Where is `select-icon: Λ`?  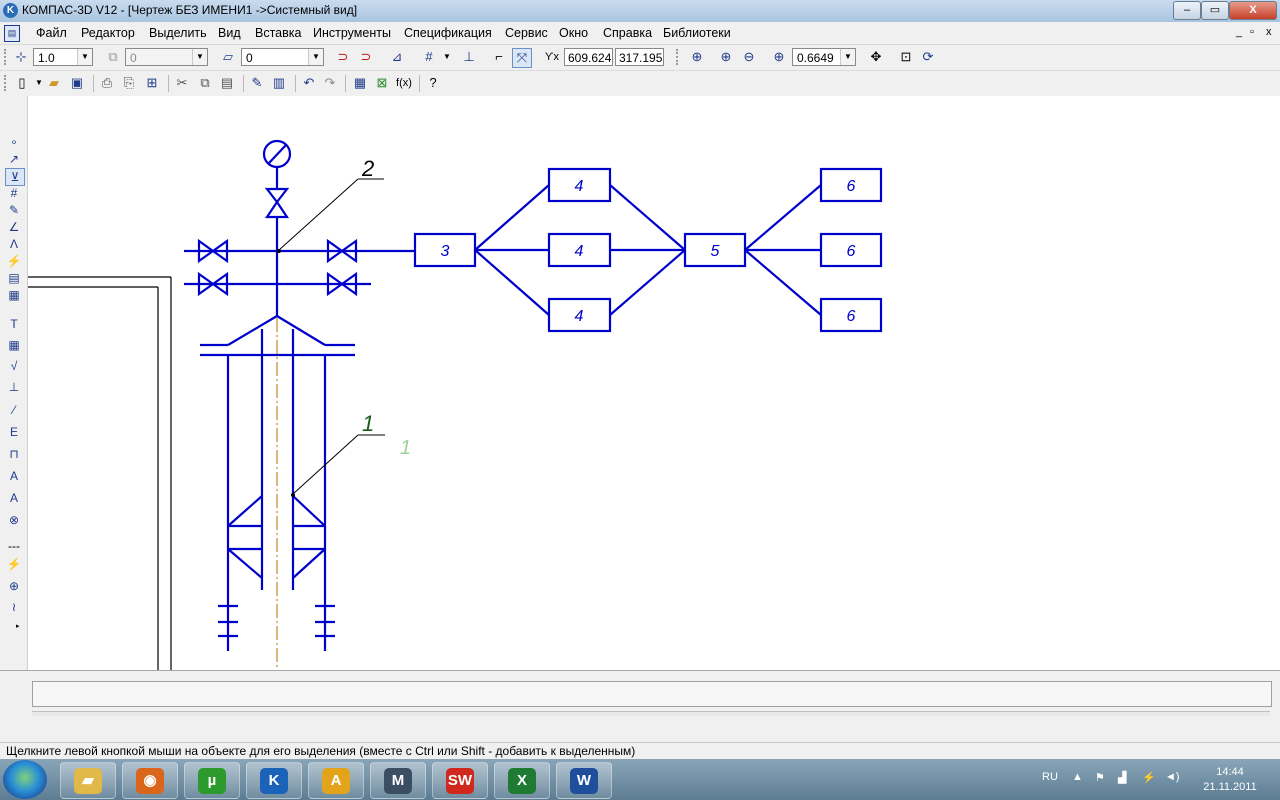
select-icon: Λ is located at coordinates (14, 244).